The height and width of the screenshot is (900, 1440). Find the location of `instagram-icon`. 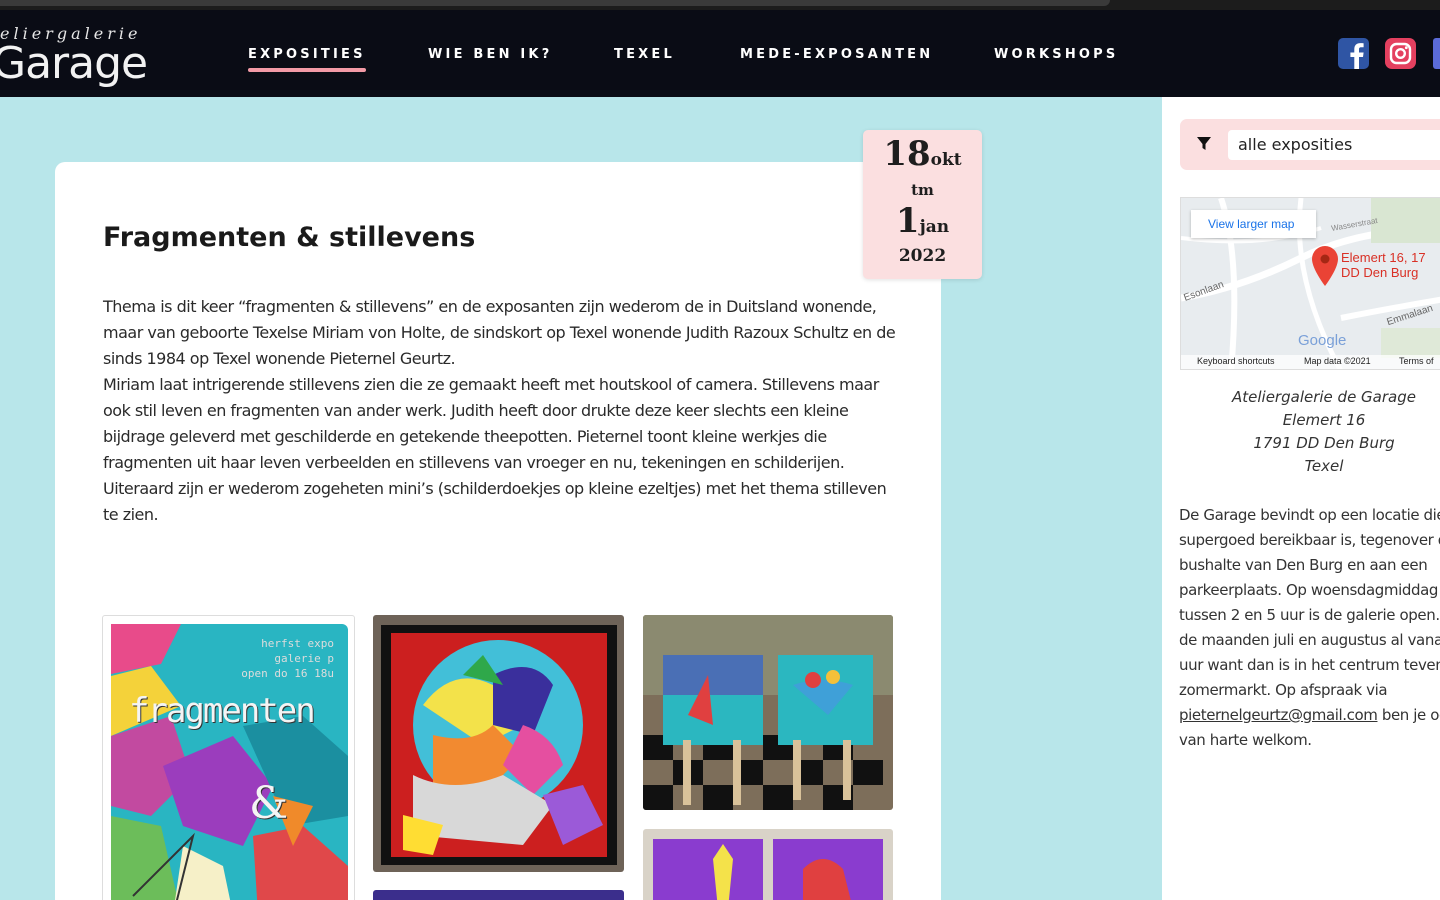

instagram-icon is located at coordinates (1400, 53).